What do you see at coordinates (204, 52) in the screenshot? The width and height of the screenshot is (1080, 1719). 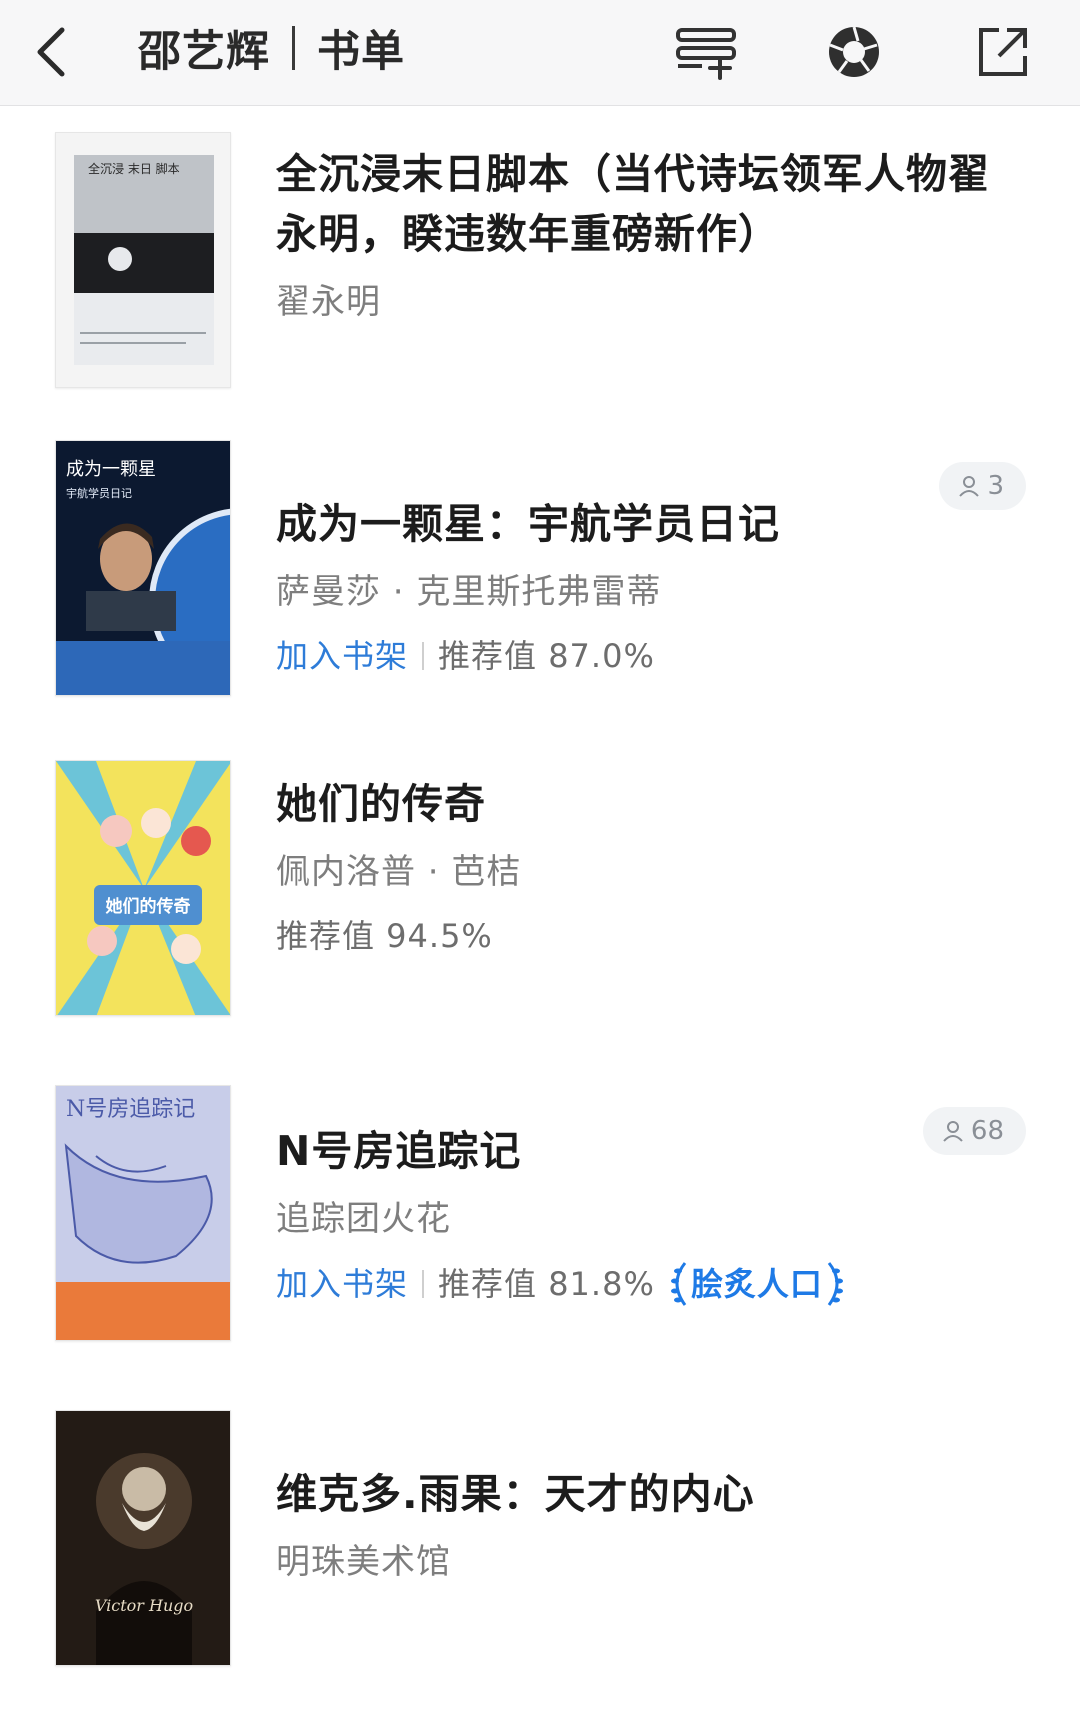 I see `title-name: 邵艺辉` at bounding box center [204, 52].